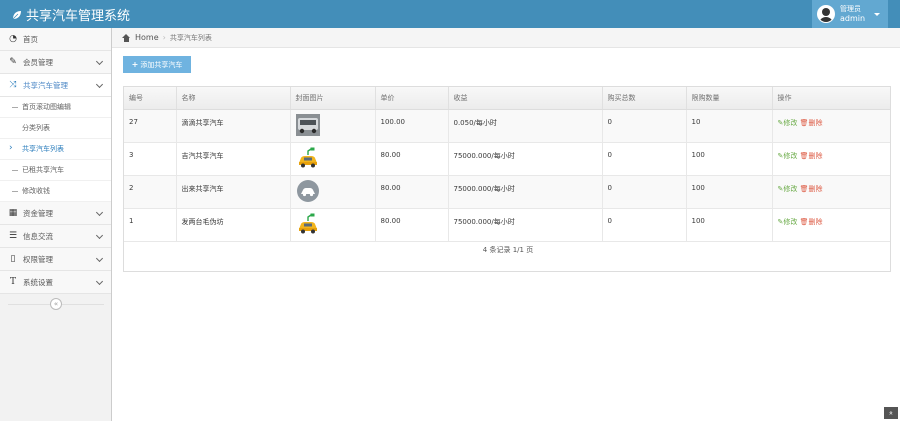 The image size is (900, 421). I want to click on breadcrumb: Home › 共享汽车列表, so click(506, 38).